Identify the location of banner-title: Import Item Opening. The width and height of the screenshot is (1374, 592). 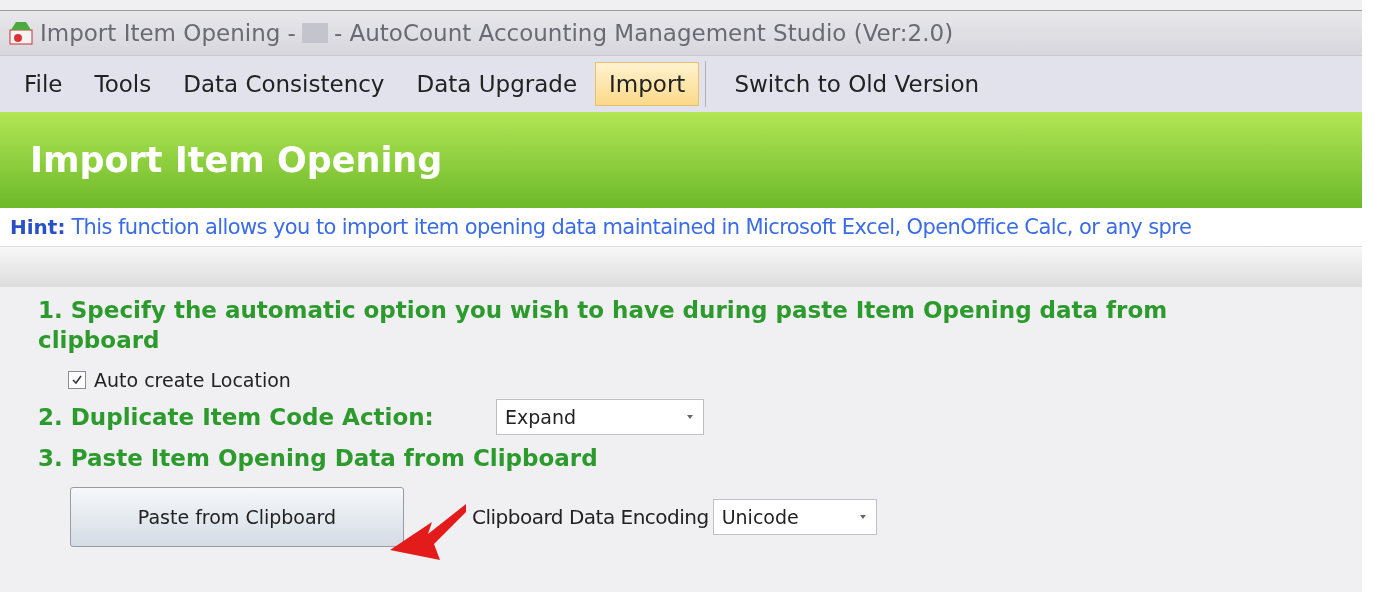
(236, 160).